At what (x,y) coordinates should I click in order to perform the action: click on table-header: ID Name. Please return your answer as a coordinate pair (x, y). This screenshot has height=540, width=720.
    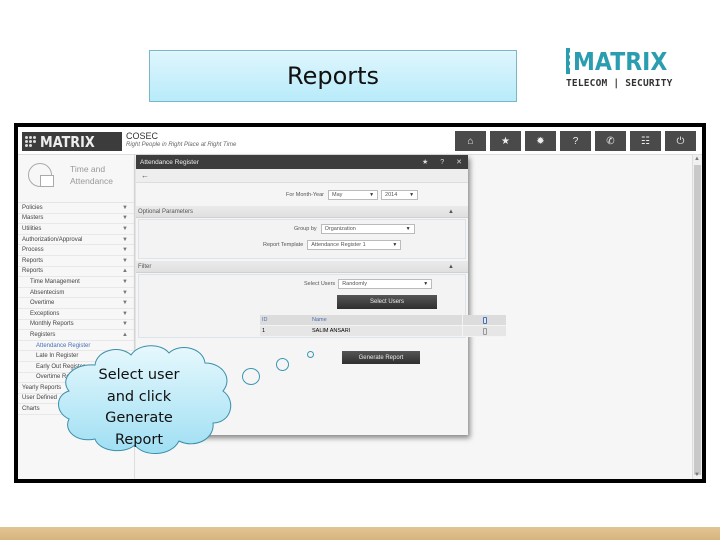
    Looking at the image, I should click on (383, 320).